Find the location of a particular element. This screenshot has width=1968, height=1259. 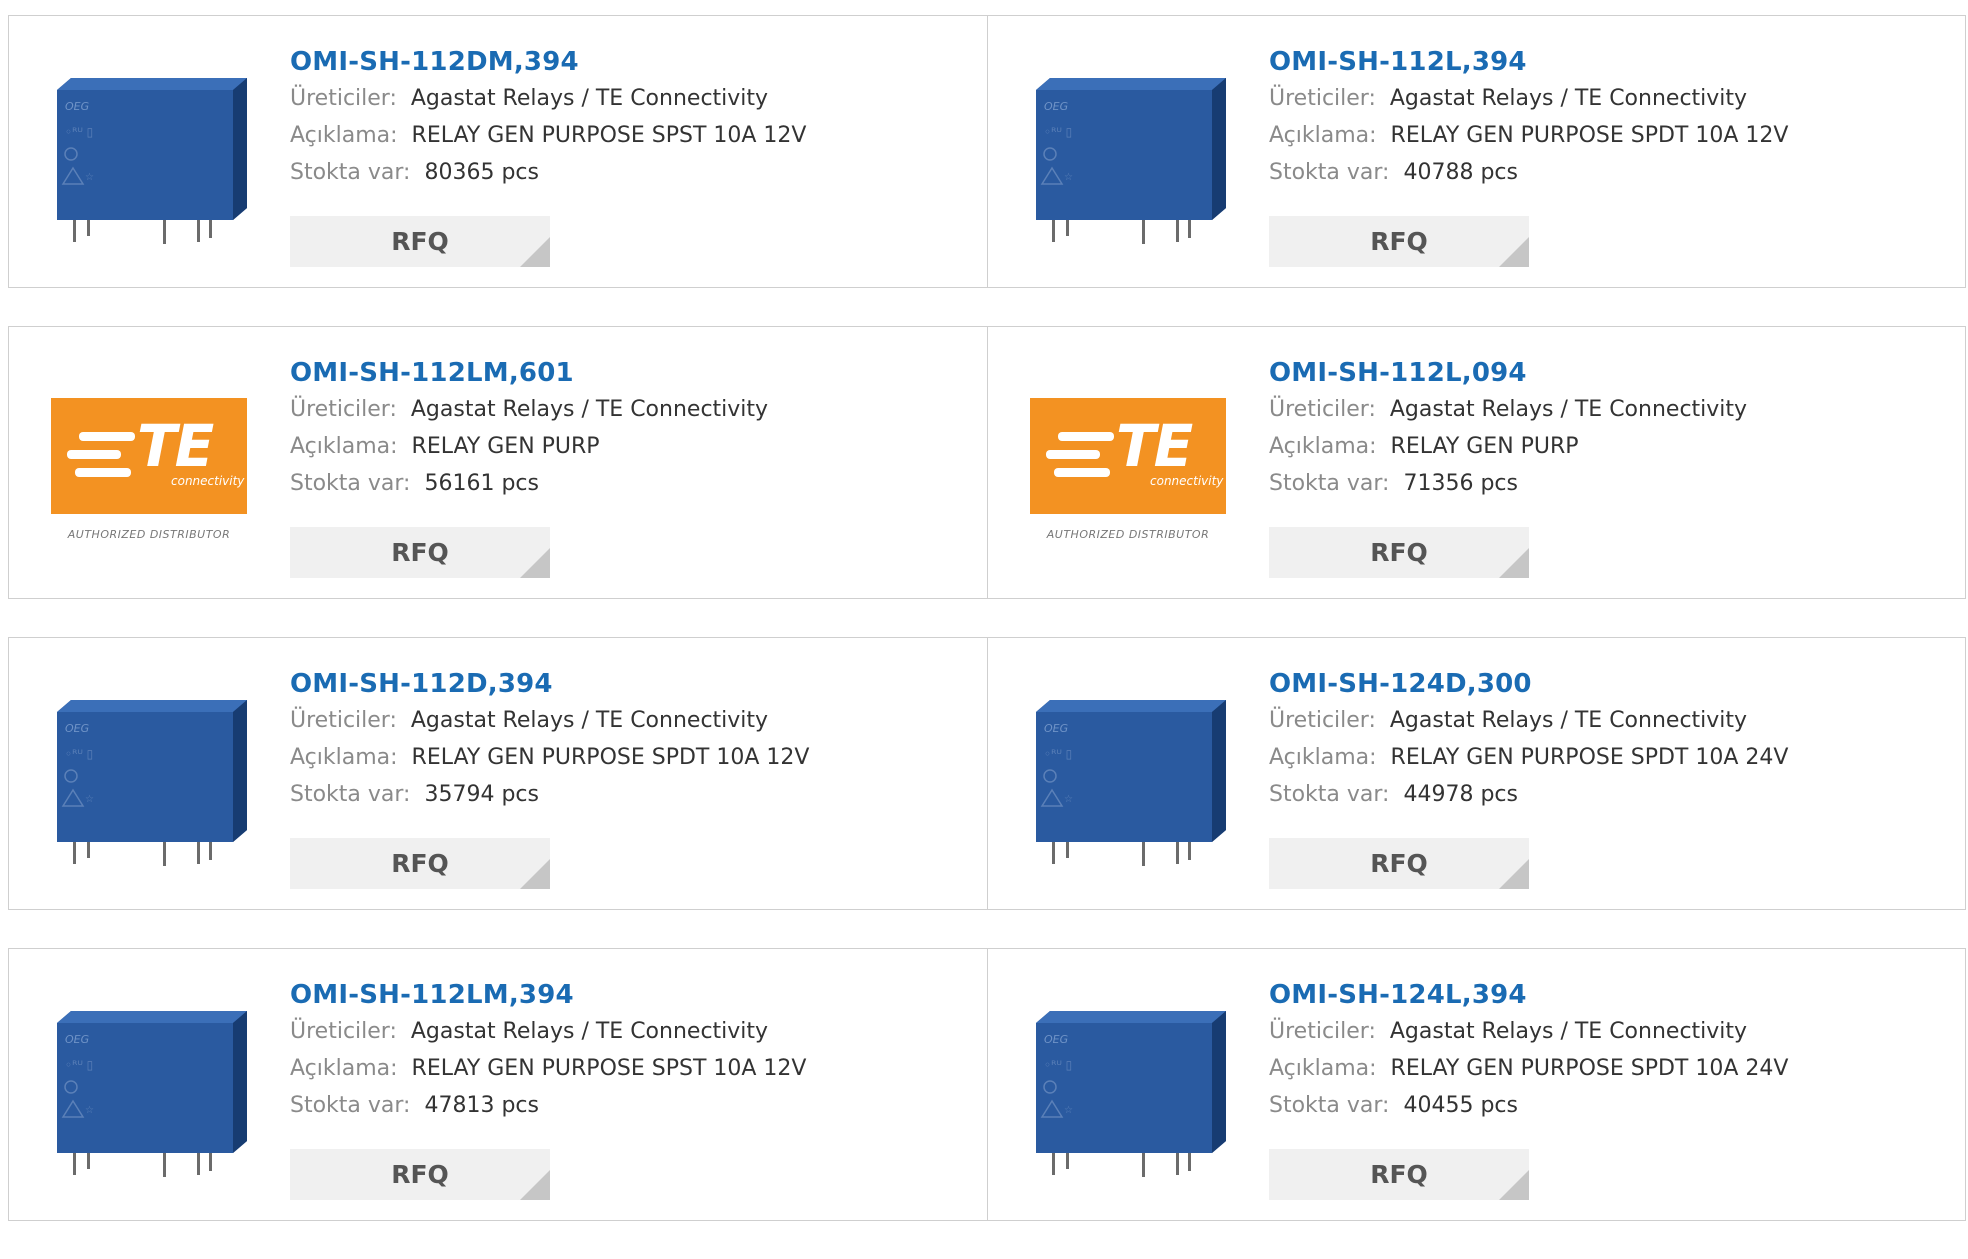

stock-field: Stokta var: 47813 pcs is located at coordinates (548, 1105).